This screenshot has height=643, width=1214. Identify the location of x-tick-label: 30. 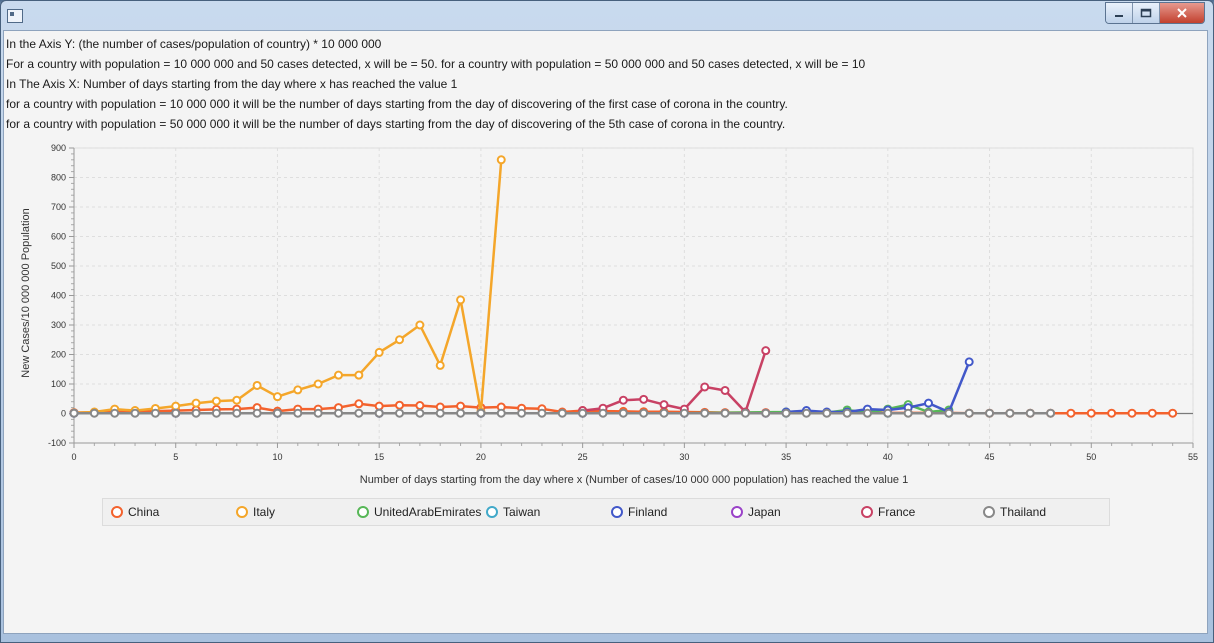
(684, 457).